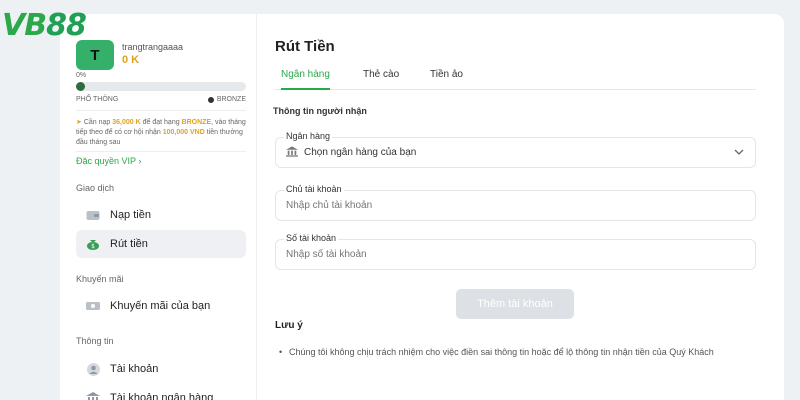 The height and width of the screenshot is (400, 800). I want to click on sidebar-item-withdraw: $ Rút tiền, so click(161, 244).